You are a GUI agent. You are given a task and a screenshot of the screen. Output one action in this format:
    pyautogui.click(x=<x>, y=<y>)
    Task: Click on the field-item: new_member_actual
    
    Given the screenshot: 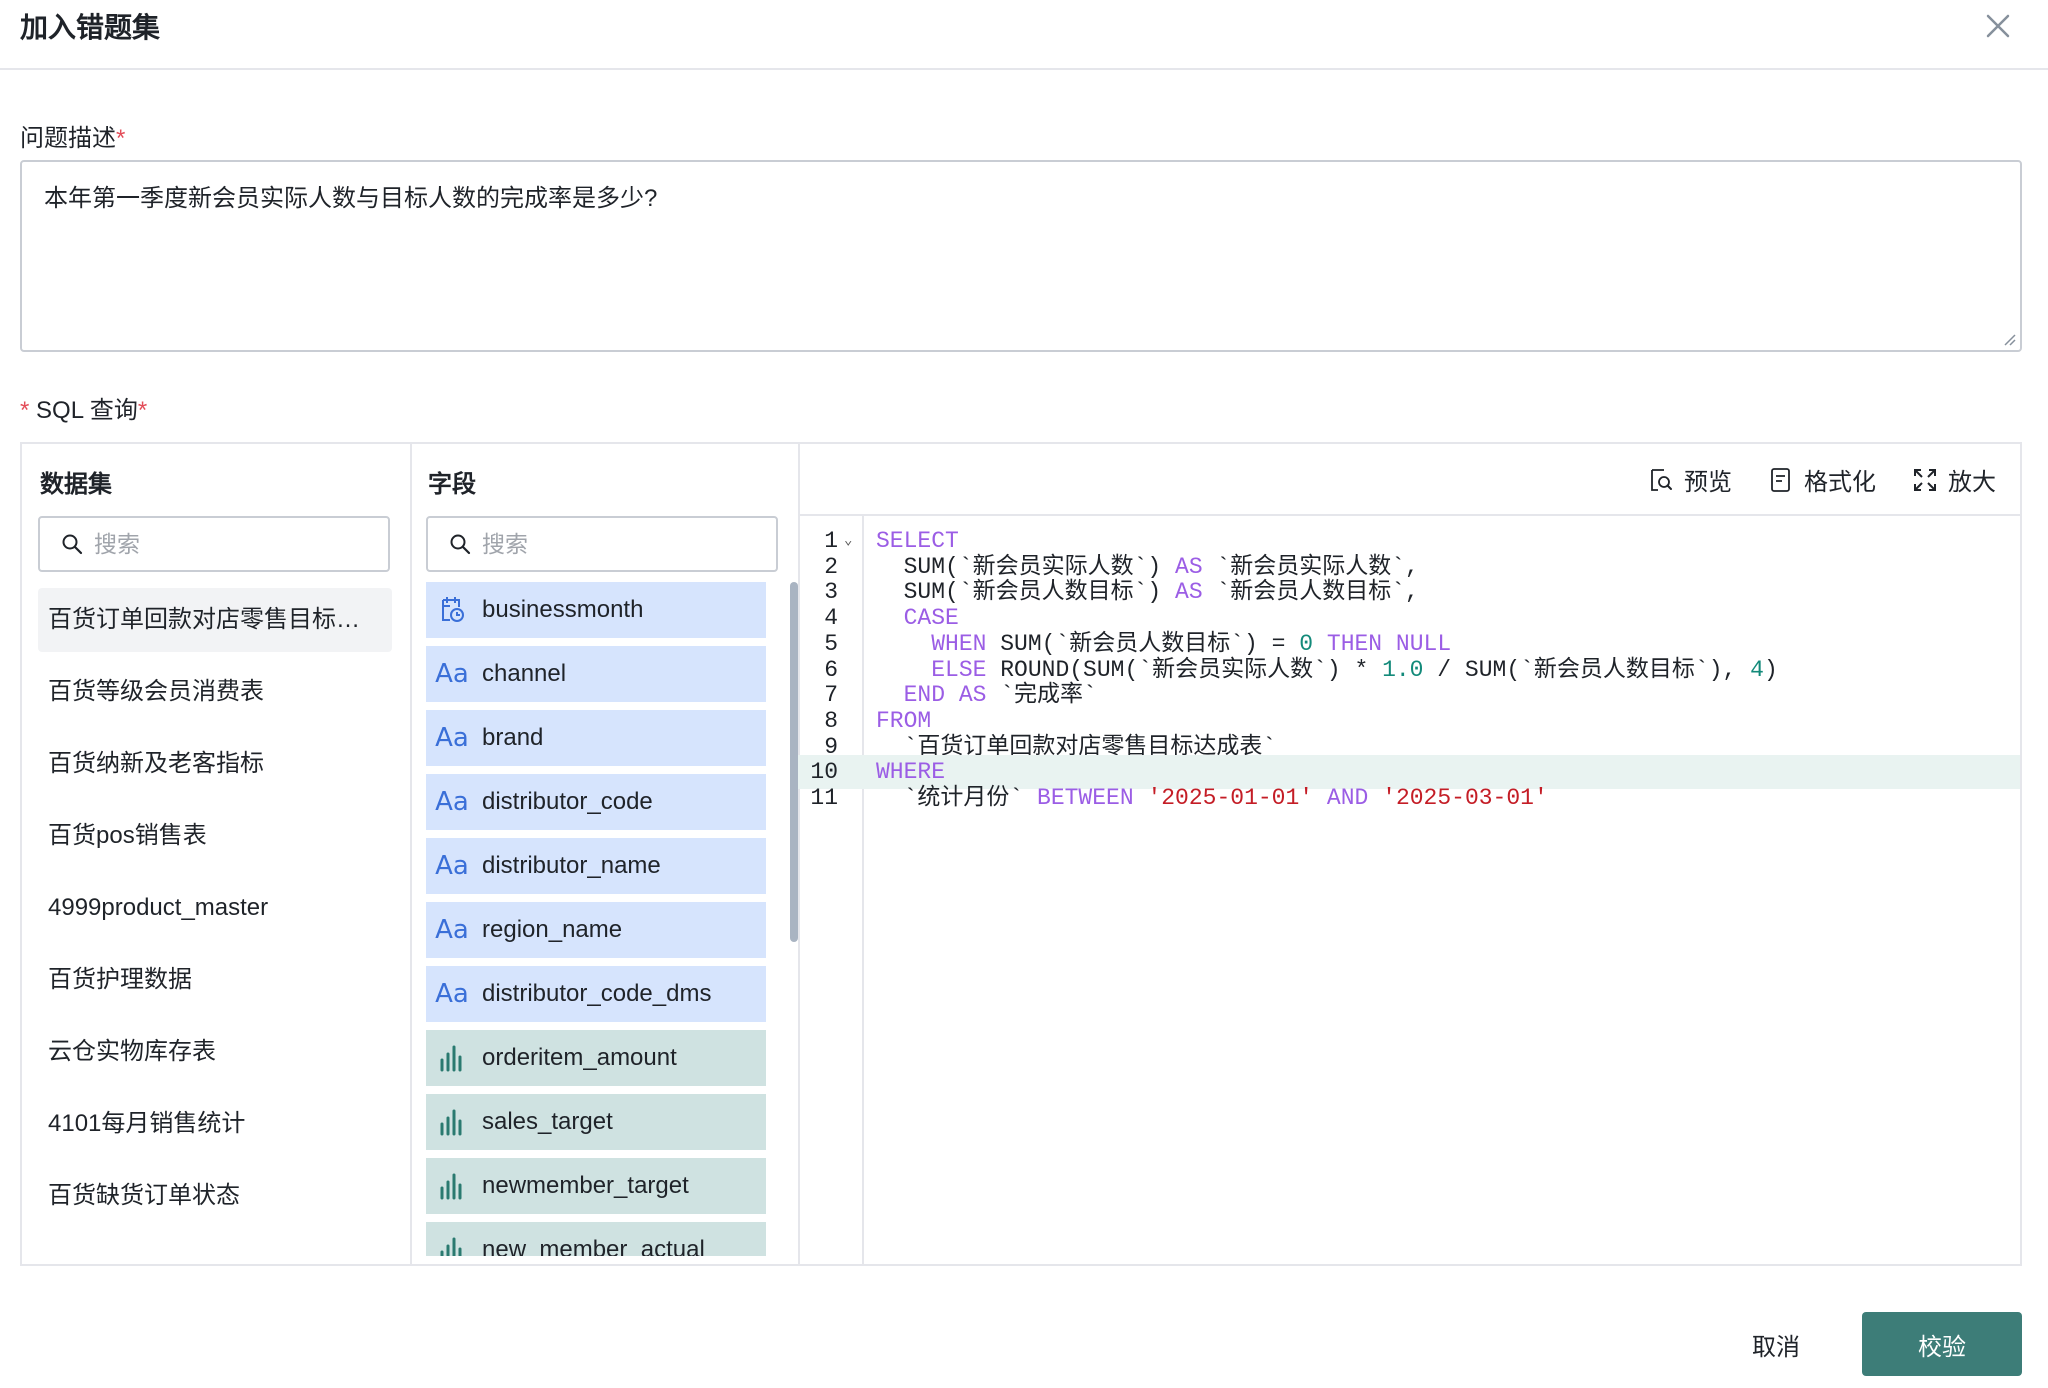 What is the action you would take?
    pyautogui.click(x=596, y=1239)
    